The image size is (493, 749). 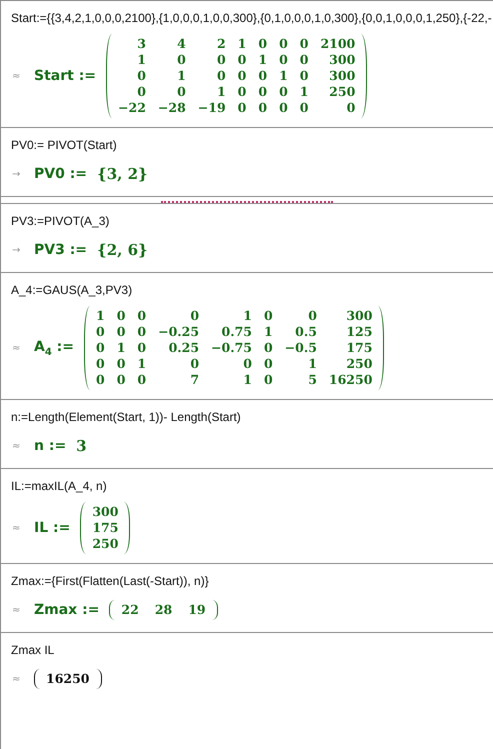 I want to click on output-label: PV0 :=, so click(x=61, y=174).